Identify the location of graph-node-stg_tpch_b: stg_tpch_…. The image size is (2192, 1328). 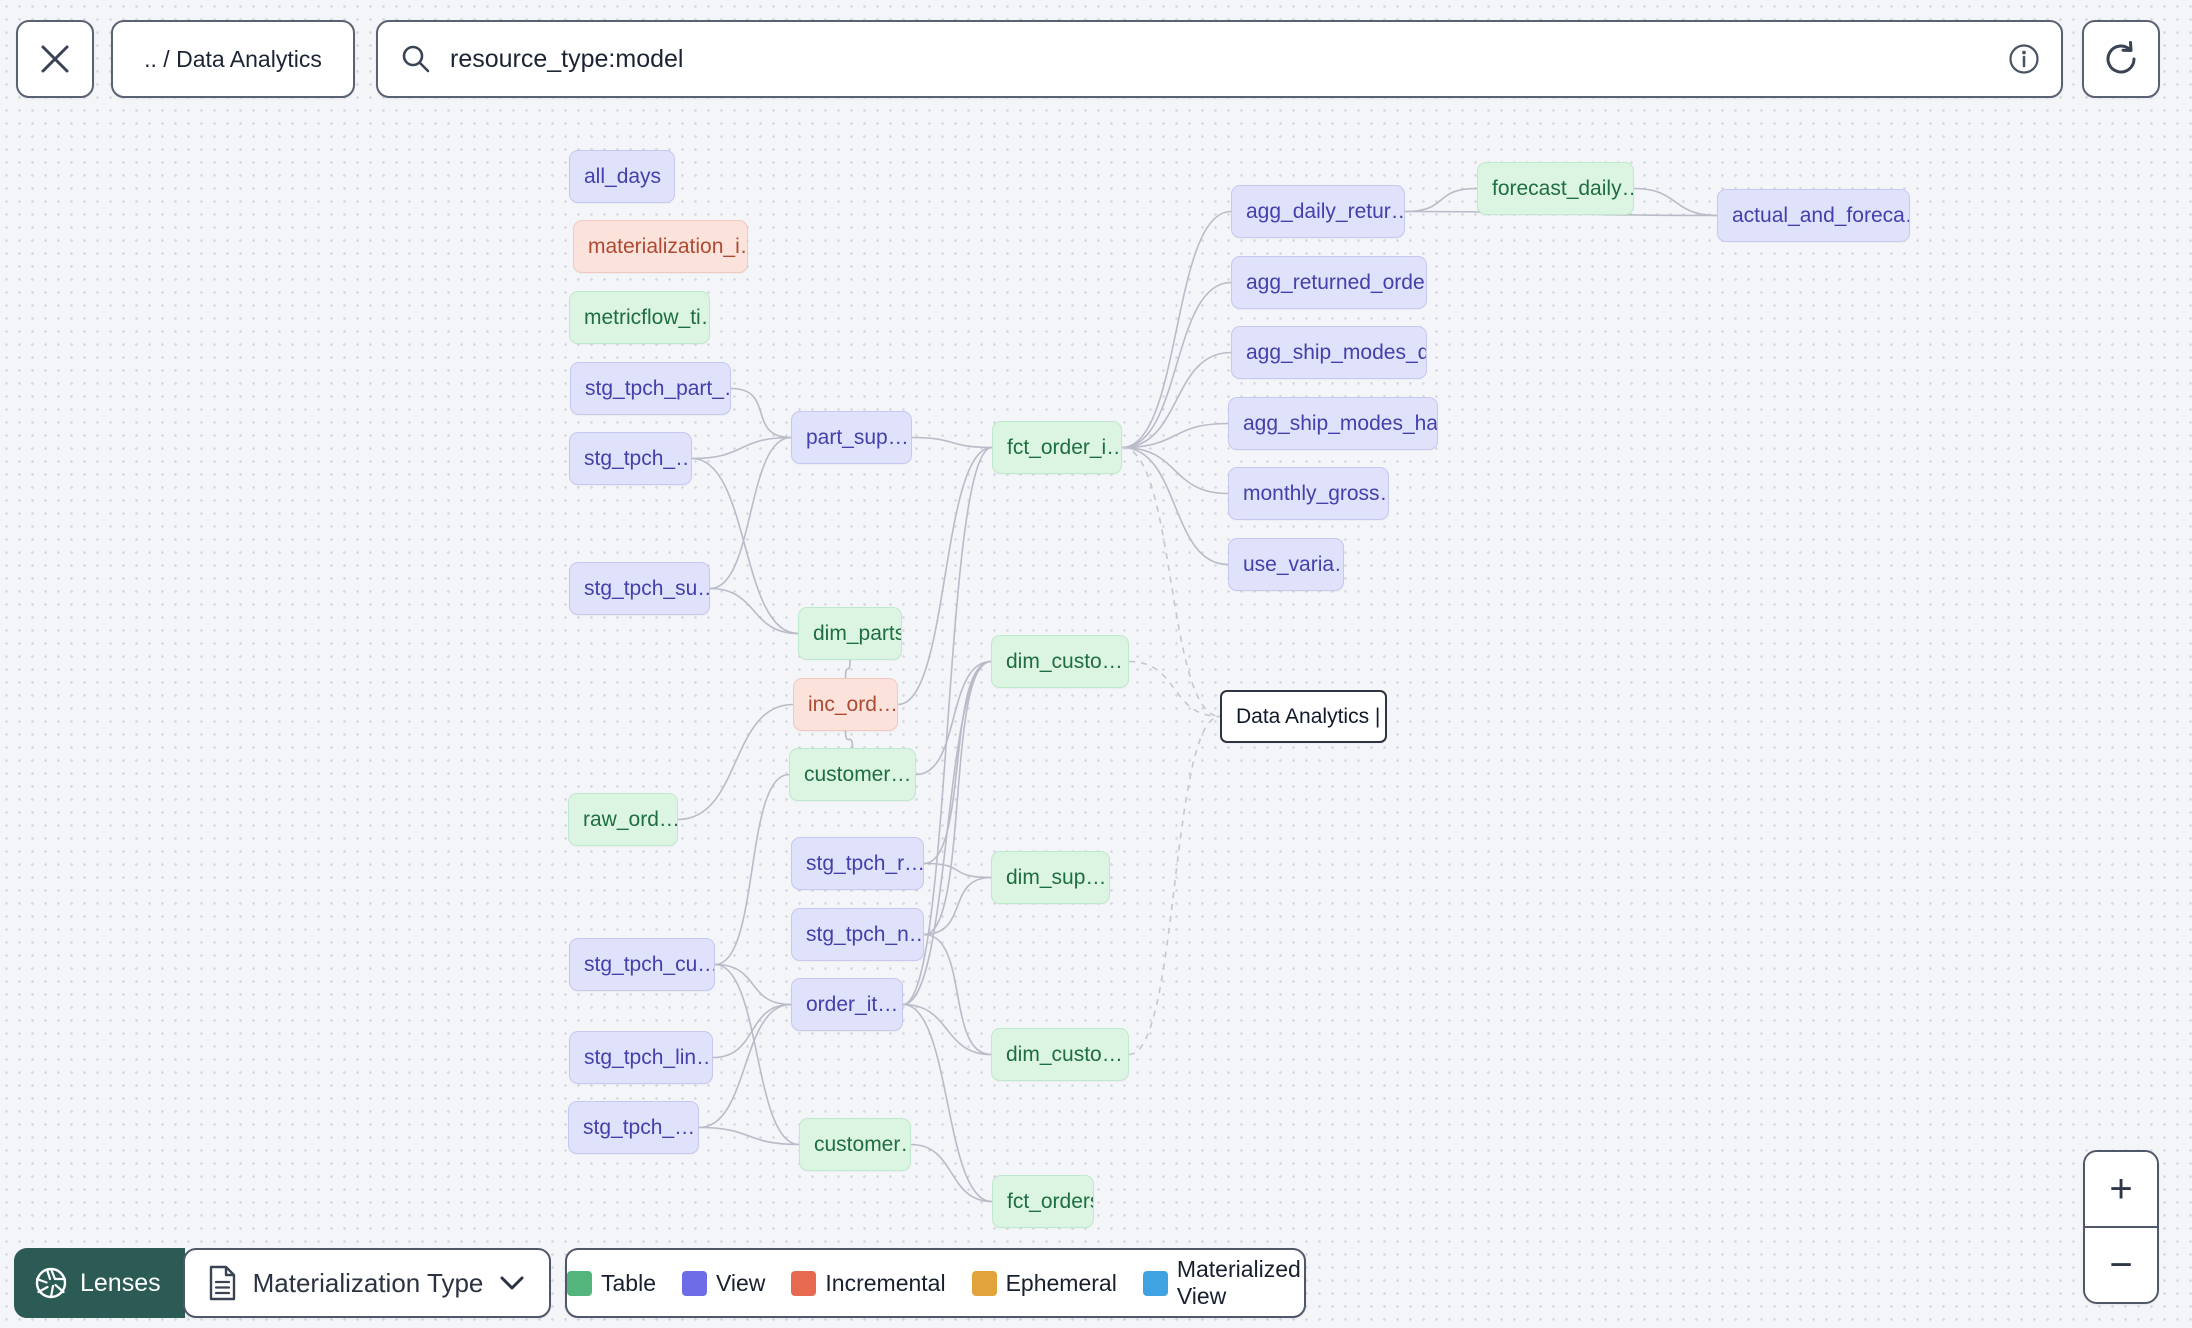
(633, 1127).